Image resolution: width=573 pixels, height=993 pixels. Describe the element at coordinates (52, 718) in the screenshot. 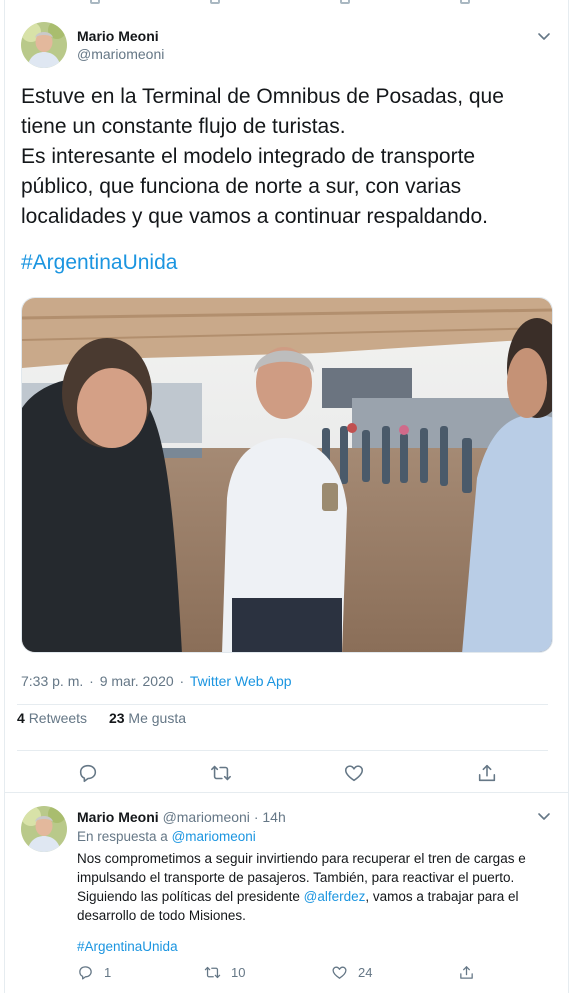

I see `retweets-stat: 4 Retweets` at that location.